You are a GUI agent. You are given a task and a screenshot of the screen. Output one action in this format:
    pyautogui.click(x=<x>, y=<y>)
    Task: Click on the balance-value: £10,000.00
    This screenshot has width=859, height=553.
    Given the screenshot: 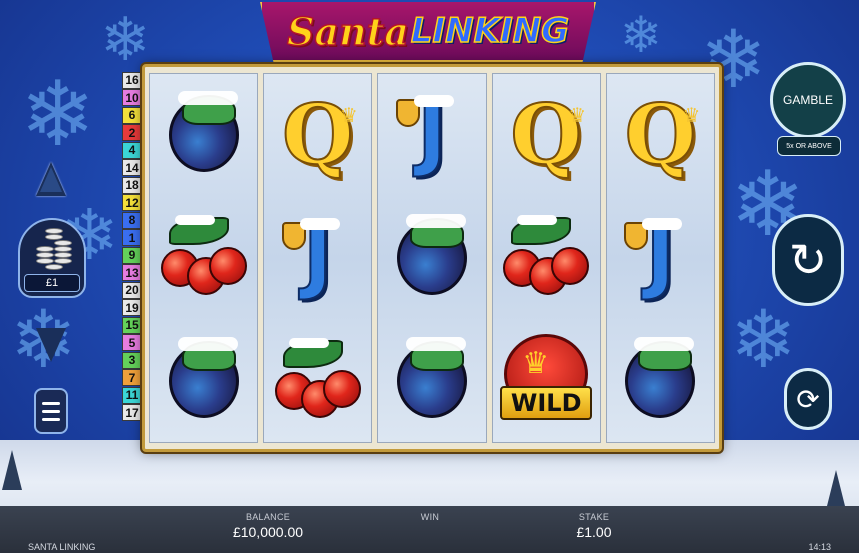 What is the action you would take?
    pyautogui.click(x=268, y=532)
    